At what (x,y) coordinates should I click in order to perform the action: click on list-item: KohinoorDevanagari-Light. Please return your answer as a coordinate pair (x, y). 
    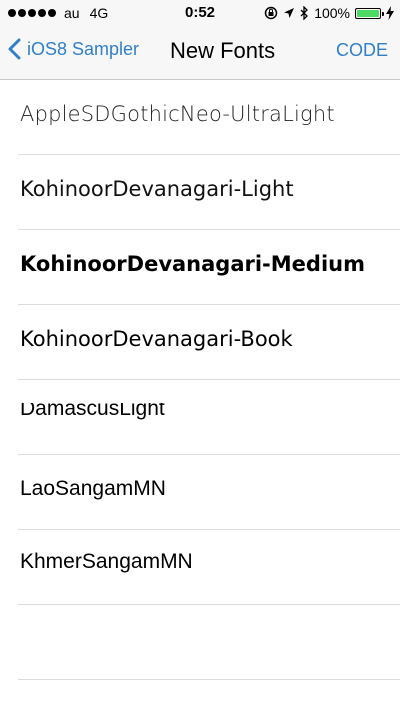
    Looking at the image, I should click on (209, 192).